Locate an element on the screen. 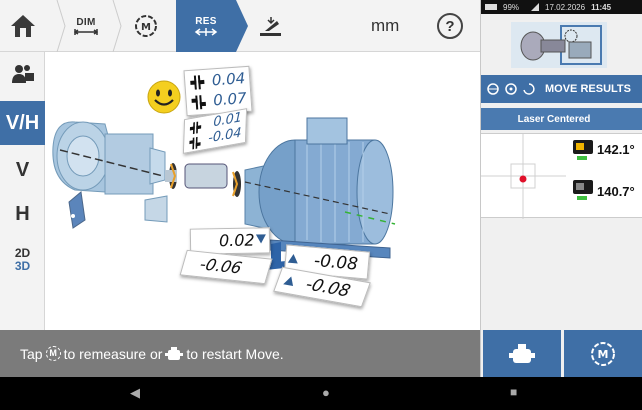  laser-position-panel: 142.1° 140.7° is located at coordinates (561, 176).